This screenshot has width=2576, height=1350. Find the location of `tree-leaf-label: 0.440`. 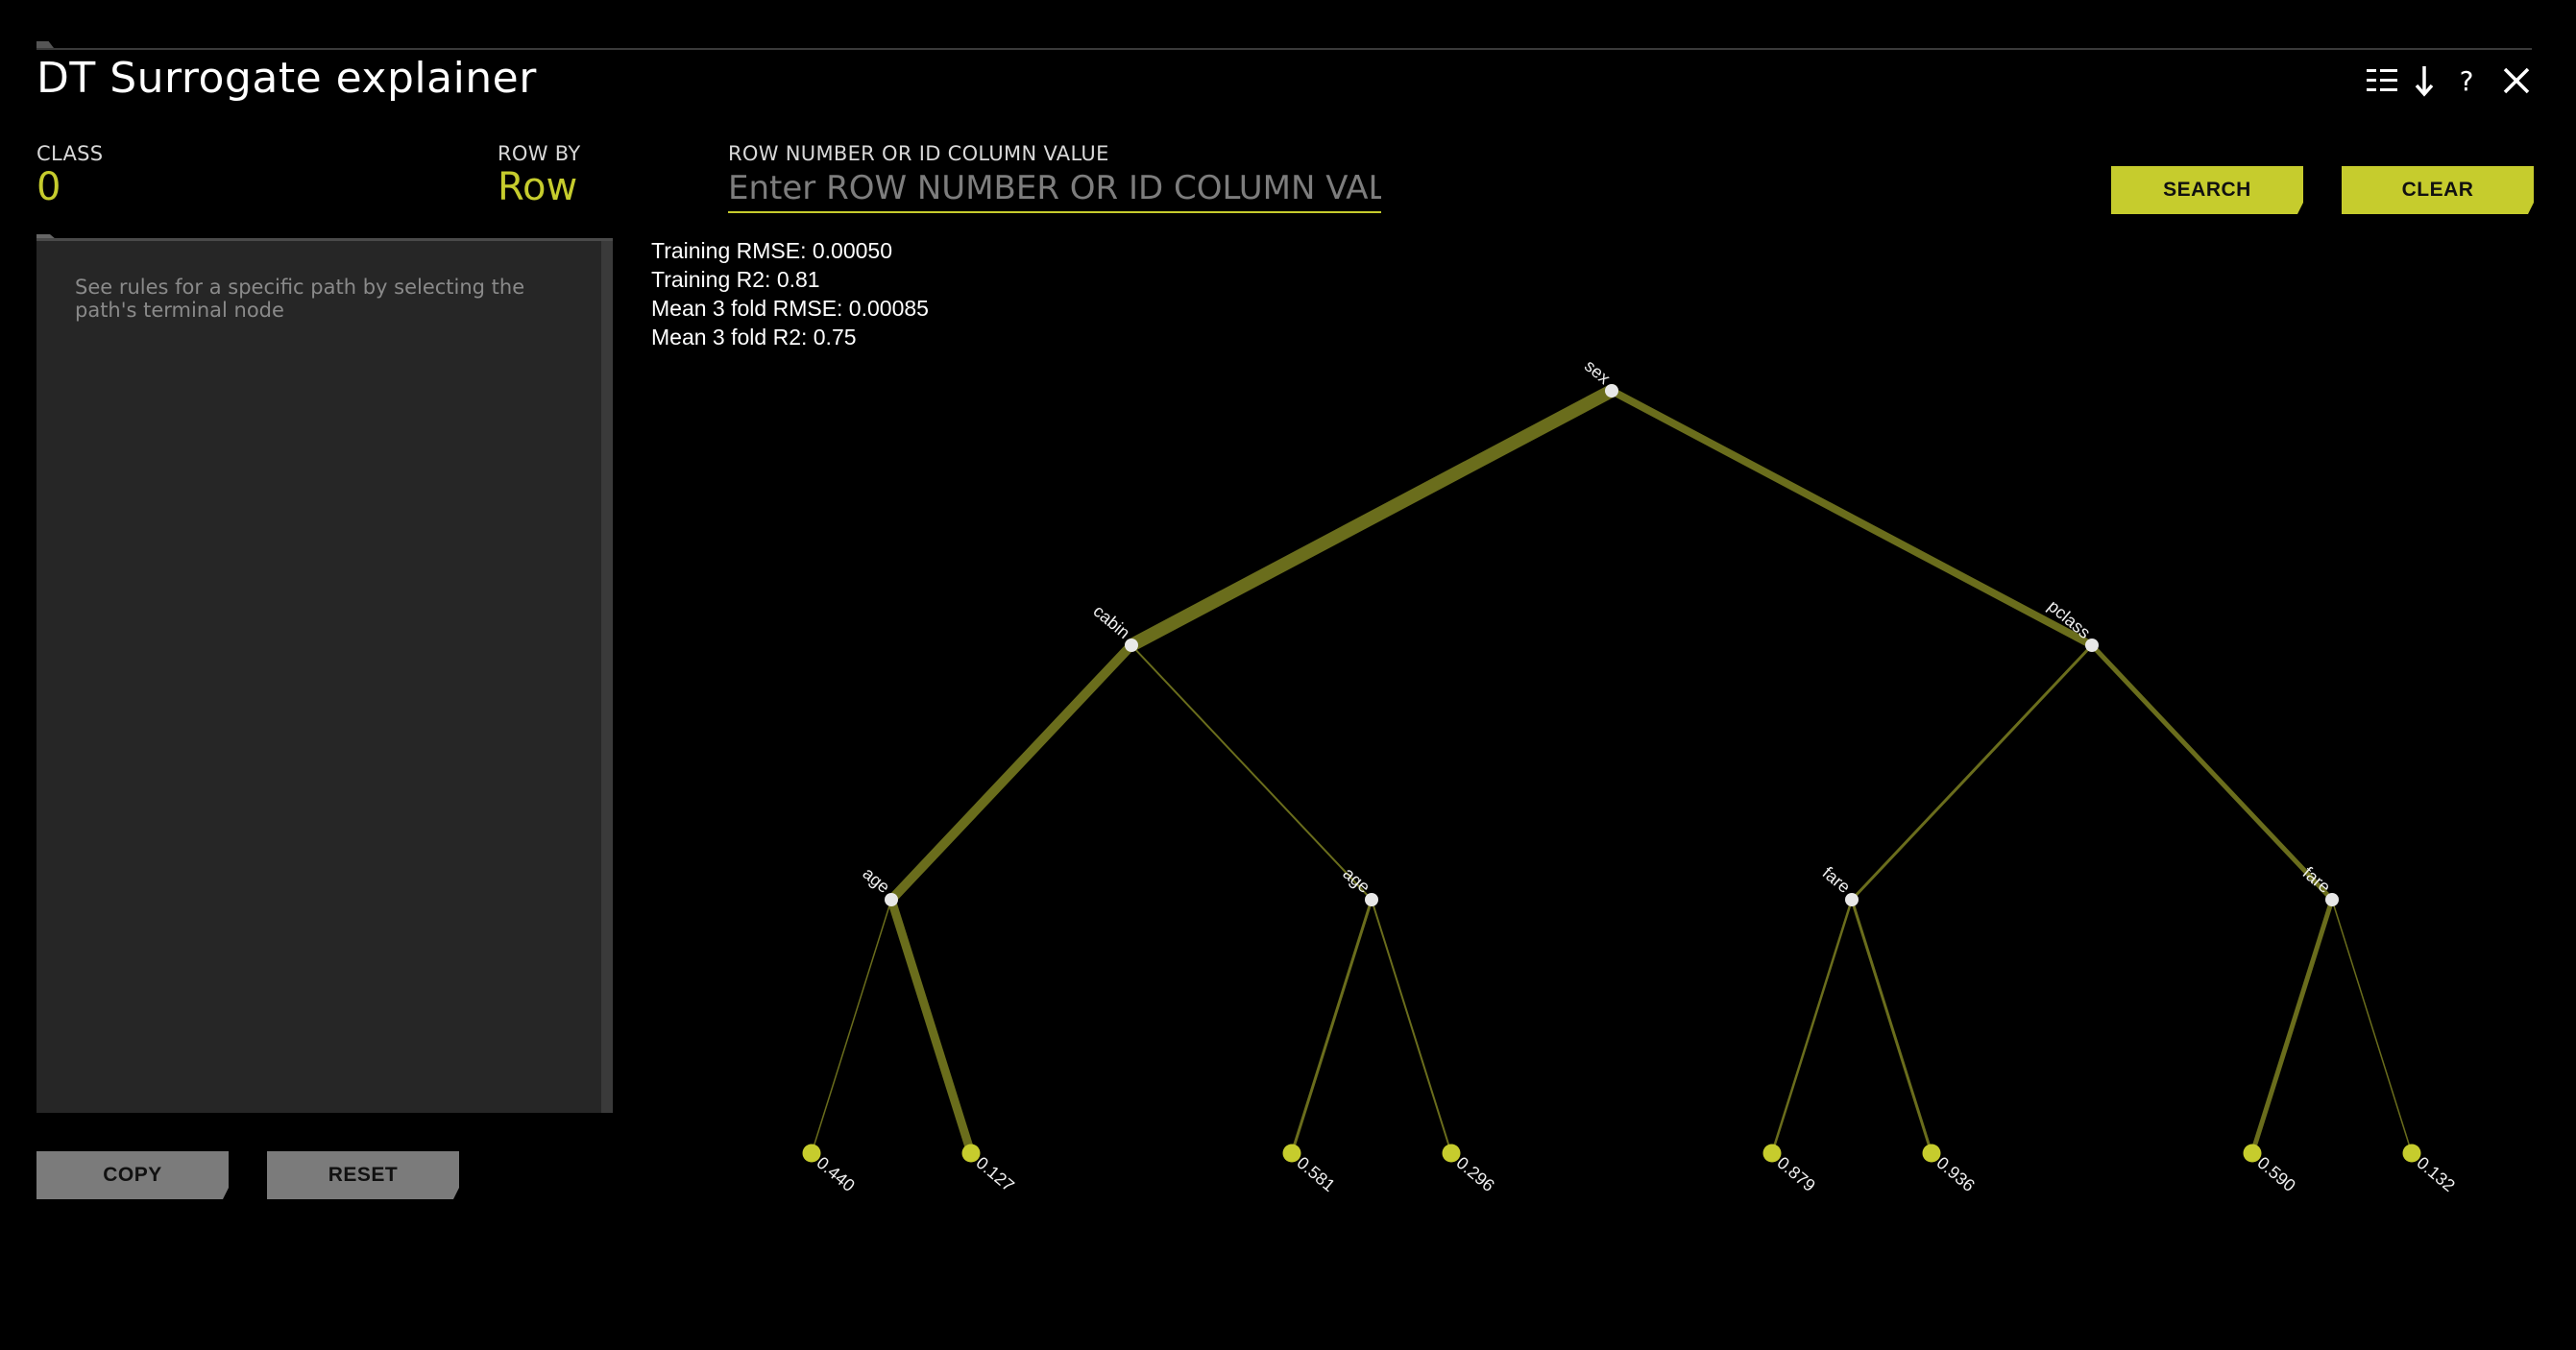

tree-leaf-label: 0.440 is located at coordinates (835, 1174).